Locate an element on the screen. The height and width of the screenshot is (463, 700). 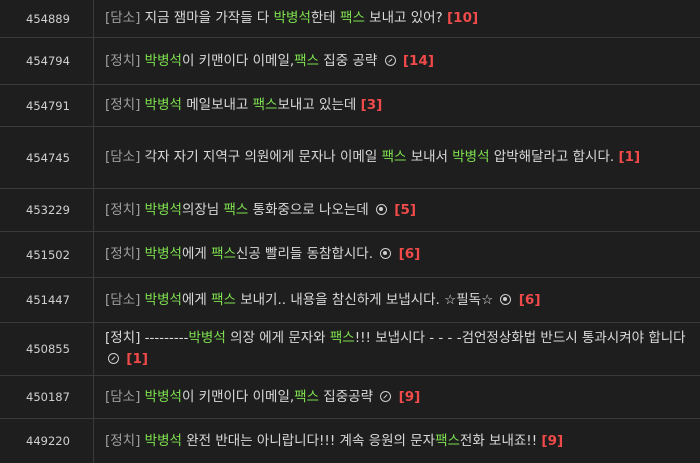
table-row: 454794 [정치] 박병석이 키맨이다 이메일,팩스 집중 공략 [14] is located at coordinates (350, 61).